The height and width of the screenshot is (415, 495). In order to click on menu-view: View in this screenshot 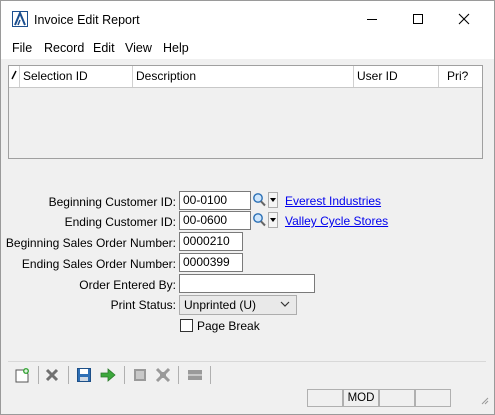, I will do `click(138, 48)`.